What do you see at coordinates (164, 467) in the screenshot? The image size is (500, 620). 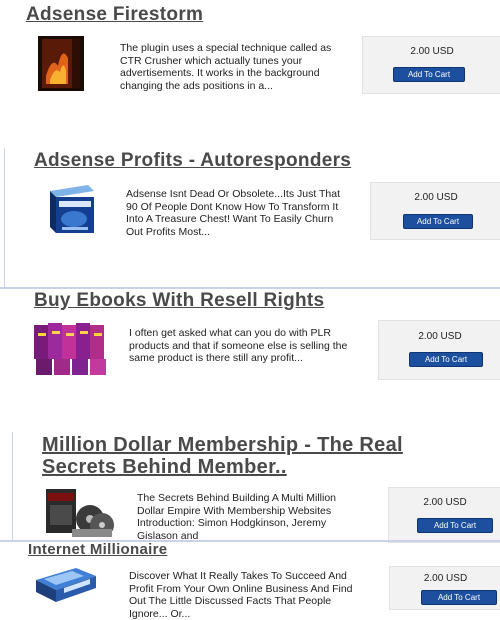 I see `product-title-line-2: Secrets Behind Member..` at bounding box center [164, 467].